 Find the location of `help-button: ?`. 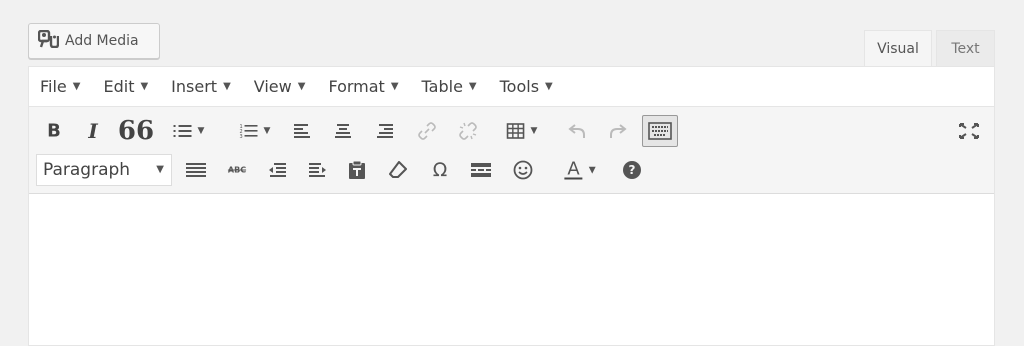

help-button: ? is located at coordinates (632, 170).